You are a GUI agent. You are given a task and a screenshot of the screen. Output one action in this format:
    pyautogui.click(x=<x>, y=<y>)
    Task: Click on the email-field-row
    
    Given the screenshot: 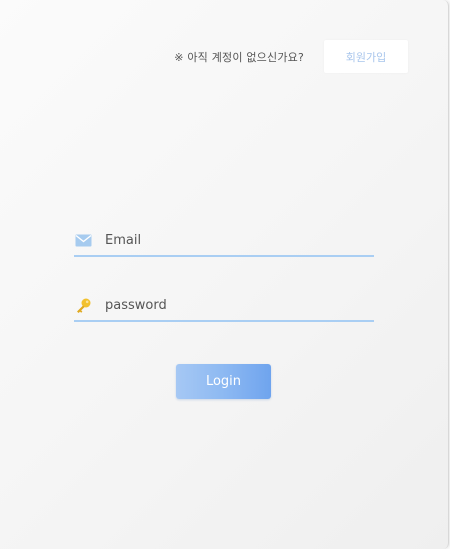 What is the action you would take?
    pyautogui.click(x=224, y=241)
    